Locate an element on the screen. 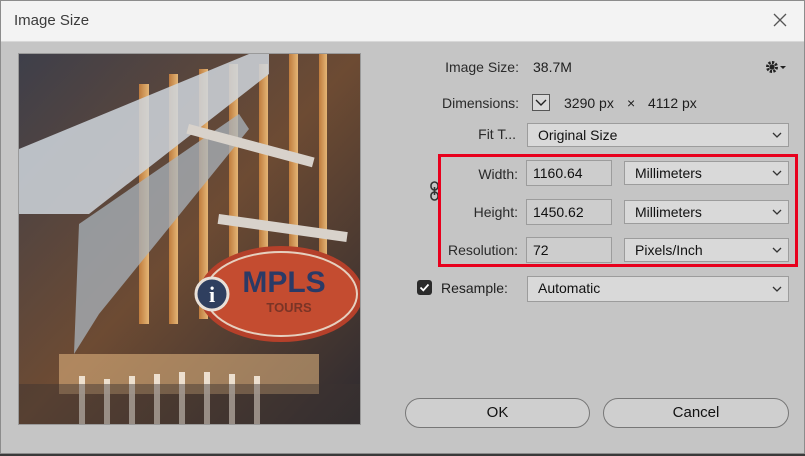  dimensions-width: 3290 px is located at coordinates (589, 103).